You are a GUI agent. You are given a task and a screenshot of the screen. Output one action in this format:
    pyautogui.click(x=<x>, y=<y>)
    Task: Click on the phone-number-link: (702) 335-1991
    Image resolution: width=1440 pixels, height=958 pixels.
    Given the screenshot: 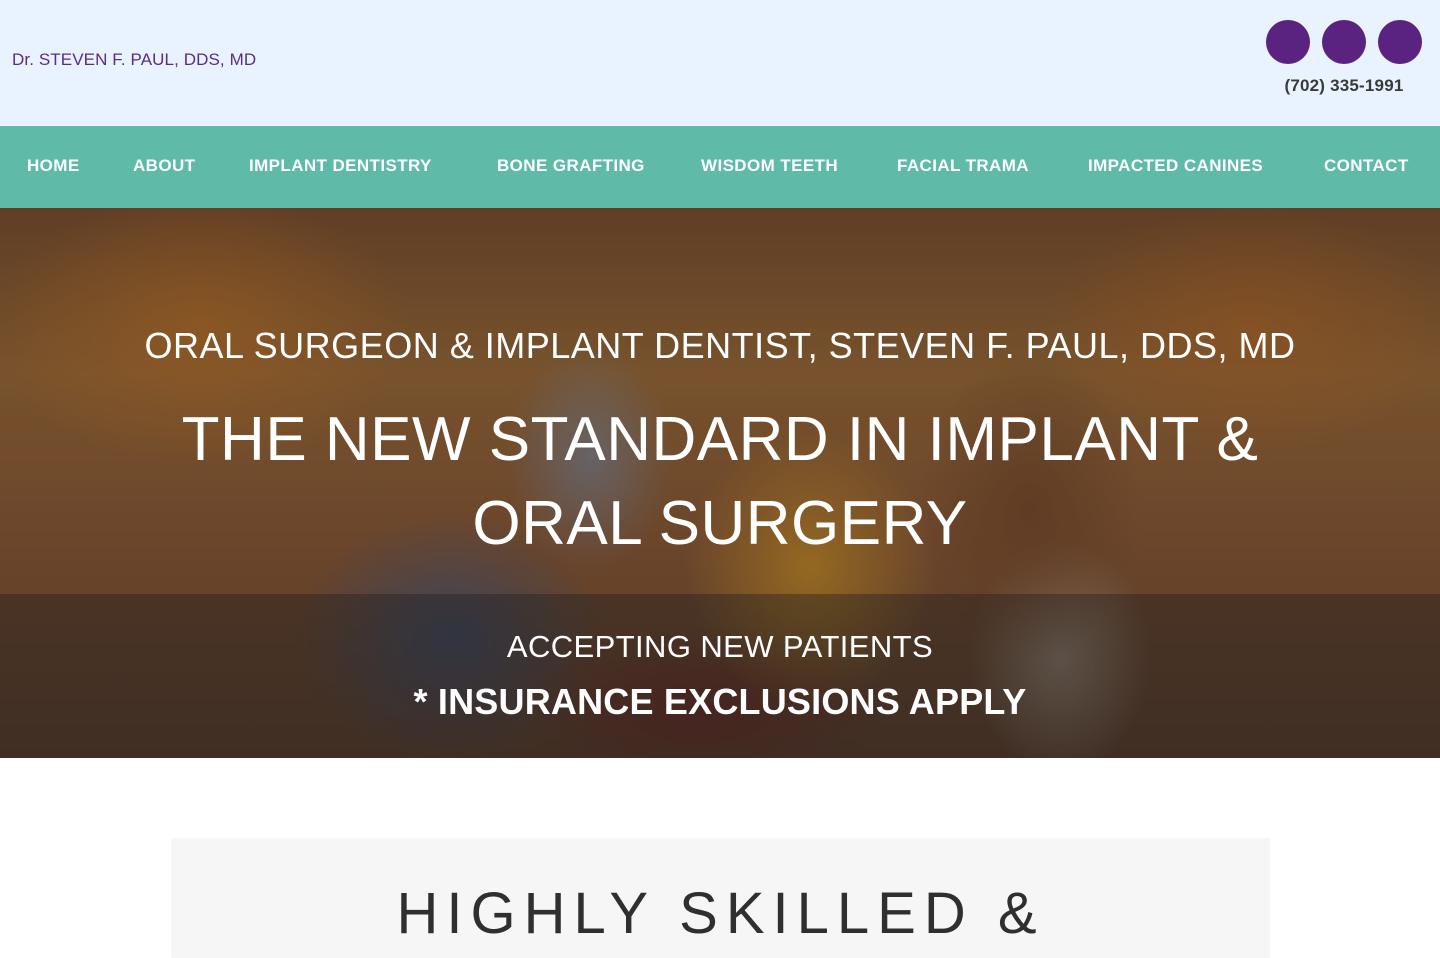 What is the action you would take?
    pyautogui.click(x=1344, y=86)
    